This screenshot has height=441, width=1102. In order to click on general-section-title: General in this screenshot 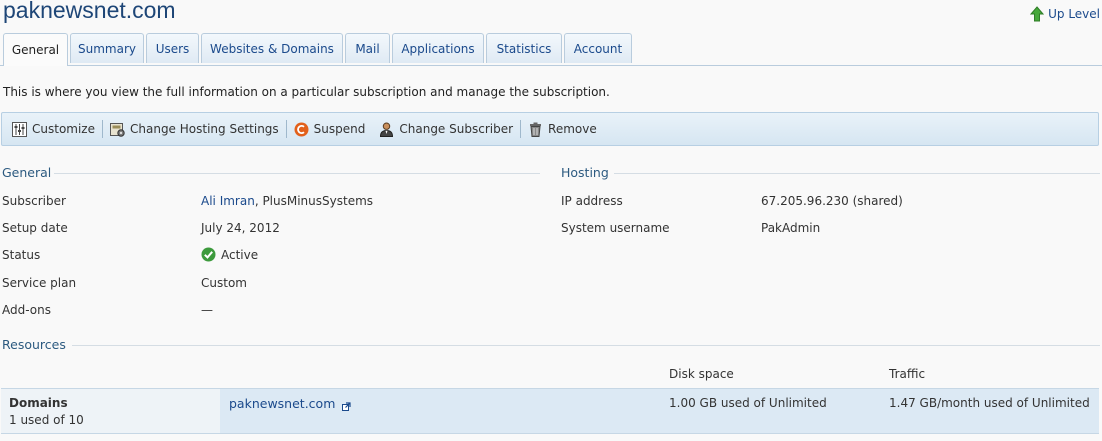, I will do `click(27, 172)`.